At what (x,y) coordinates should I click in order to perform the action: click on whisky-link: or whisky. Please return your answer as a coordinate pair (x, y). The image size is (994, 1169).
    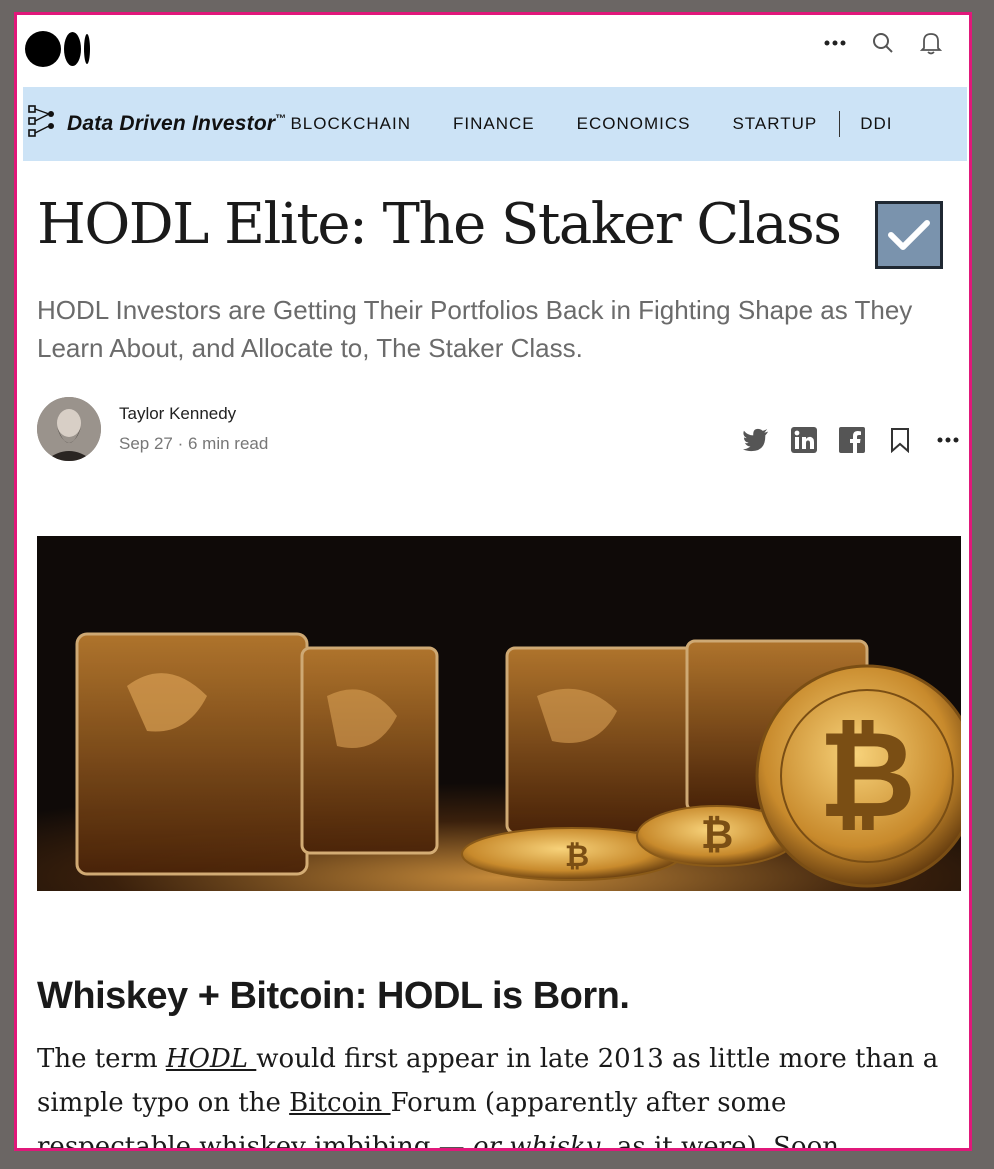
    Looking at the image, I should click on (536, 1140).